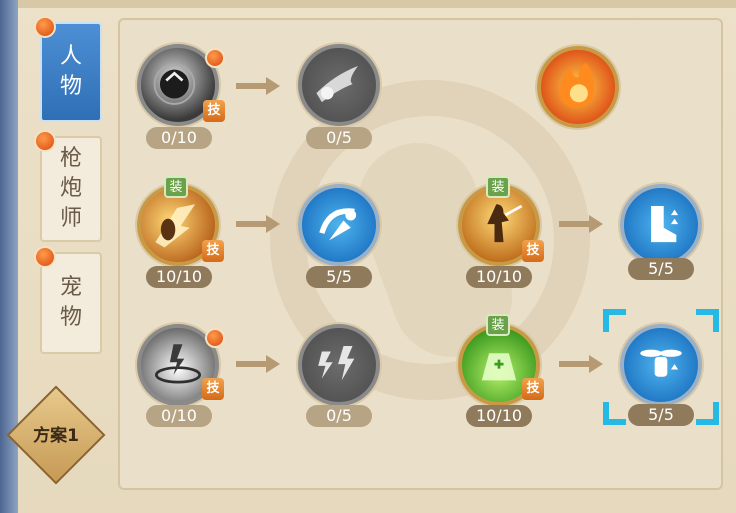 The image size is (736, 513). What do you see at coordinates (661, 415) in the screenshot?
I see `skill-level-r3d: 5/5` at bounding box center [661, 415].